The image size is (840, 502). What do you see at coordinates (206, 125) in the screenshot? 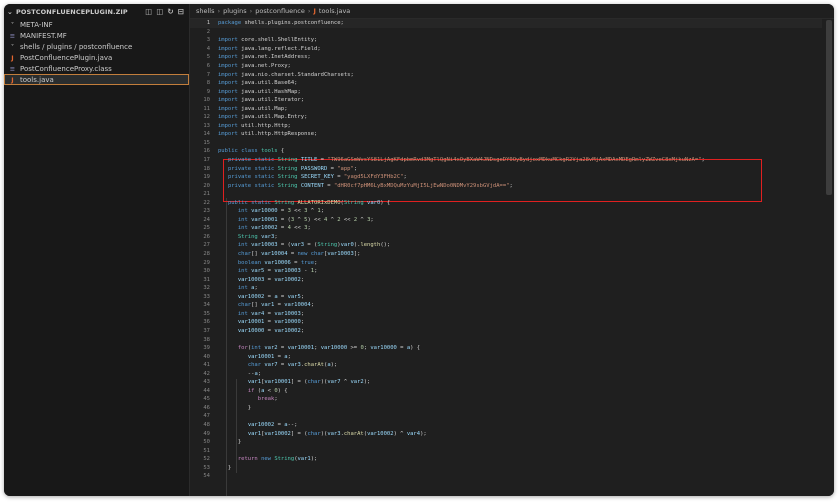
I see `line-number: 13` at bounding box center [206, 125].